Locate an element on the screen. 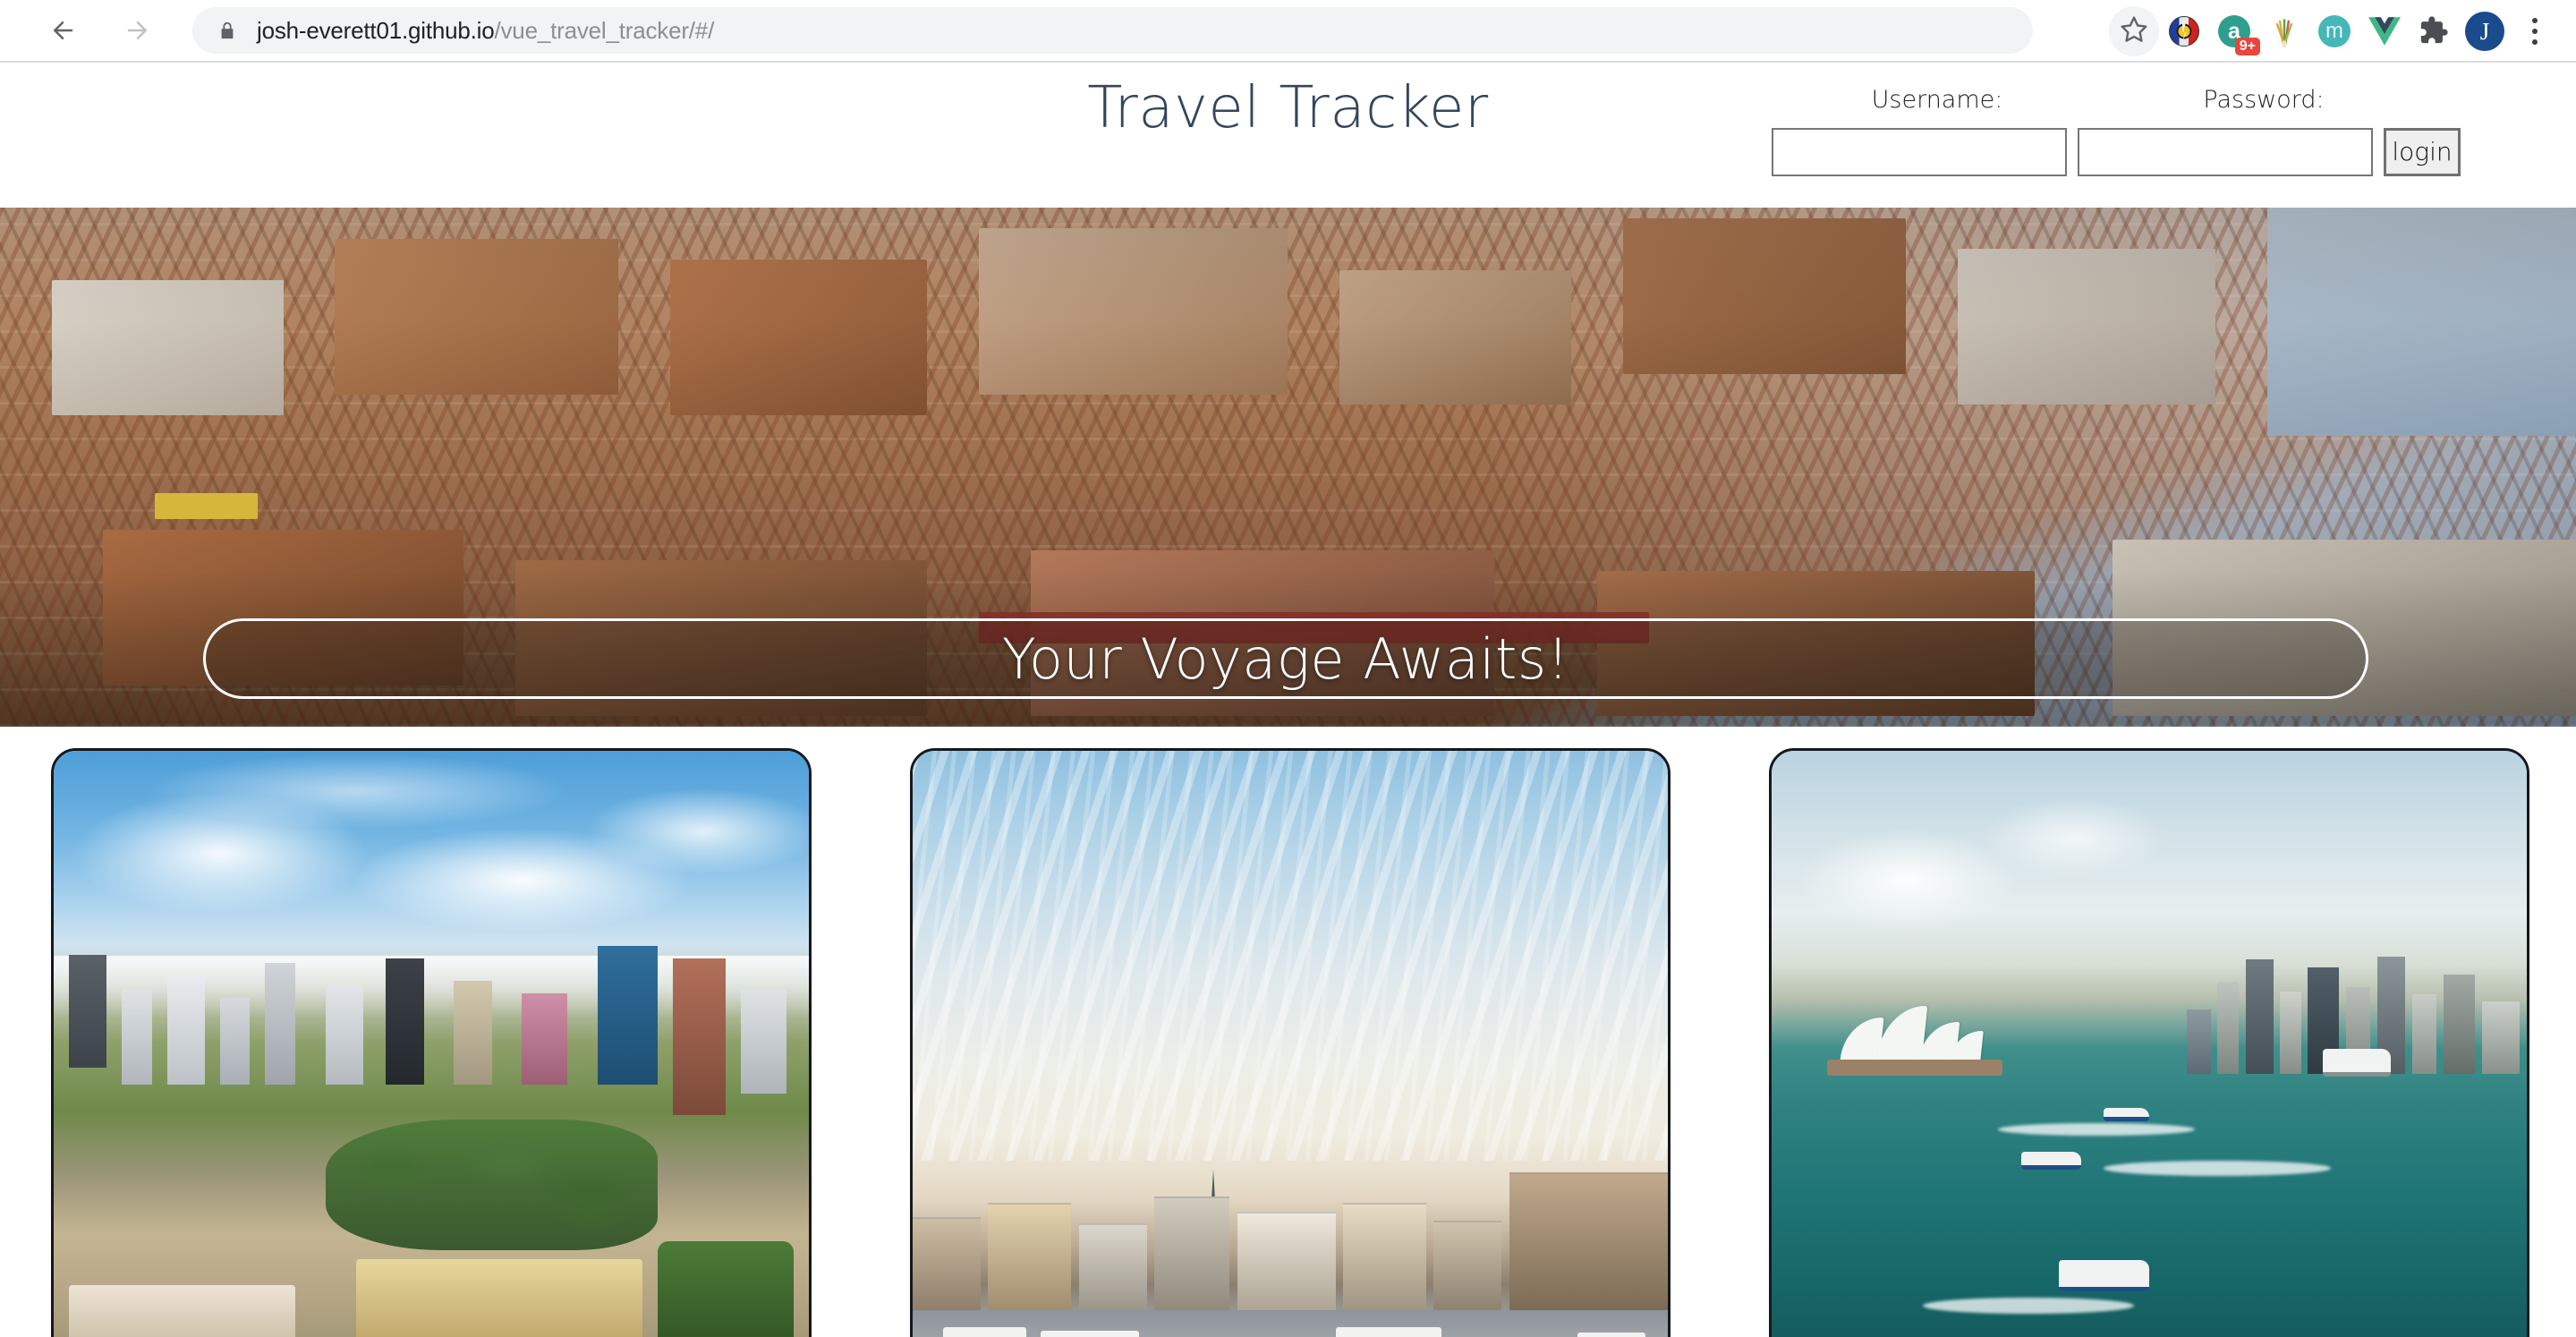 The height and width of the screenshot is (1337, 2576). extensions-button is located at coordinates (2435, 31).